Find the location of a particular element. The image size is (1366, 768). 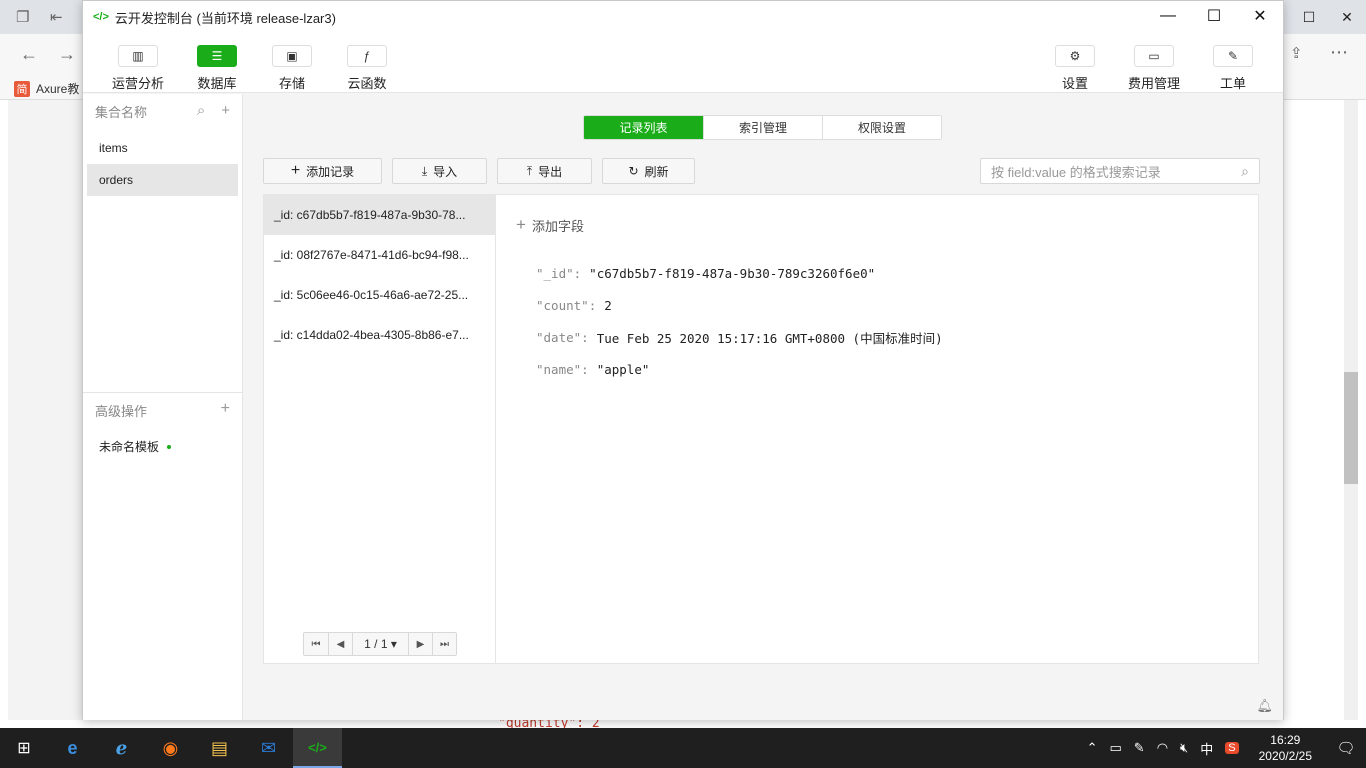

export-label: 导出 is located at coordinates (550, 171).